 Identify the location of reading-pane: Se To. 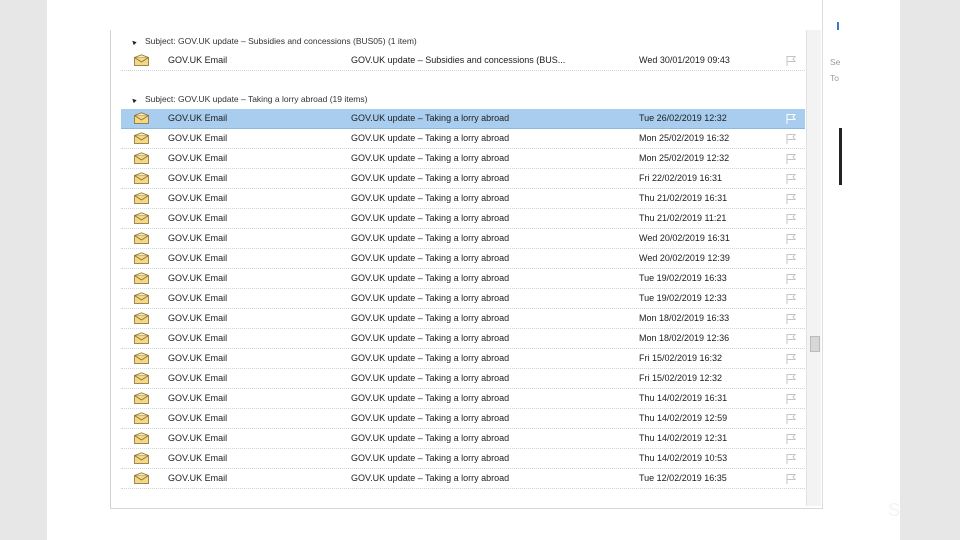
(832, 254).